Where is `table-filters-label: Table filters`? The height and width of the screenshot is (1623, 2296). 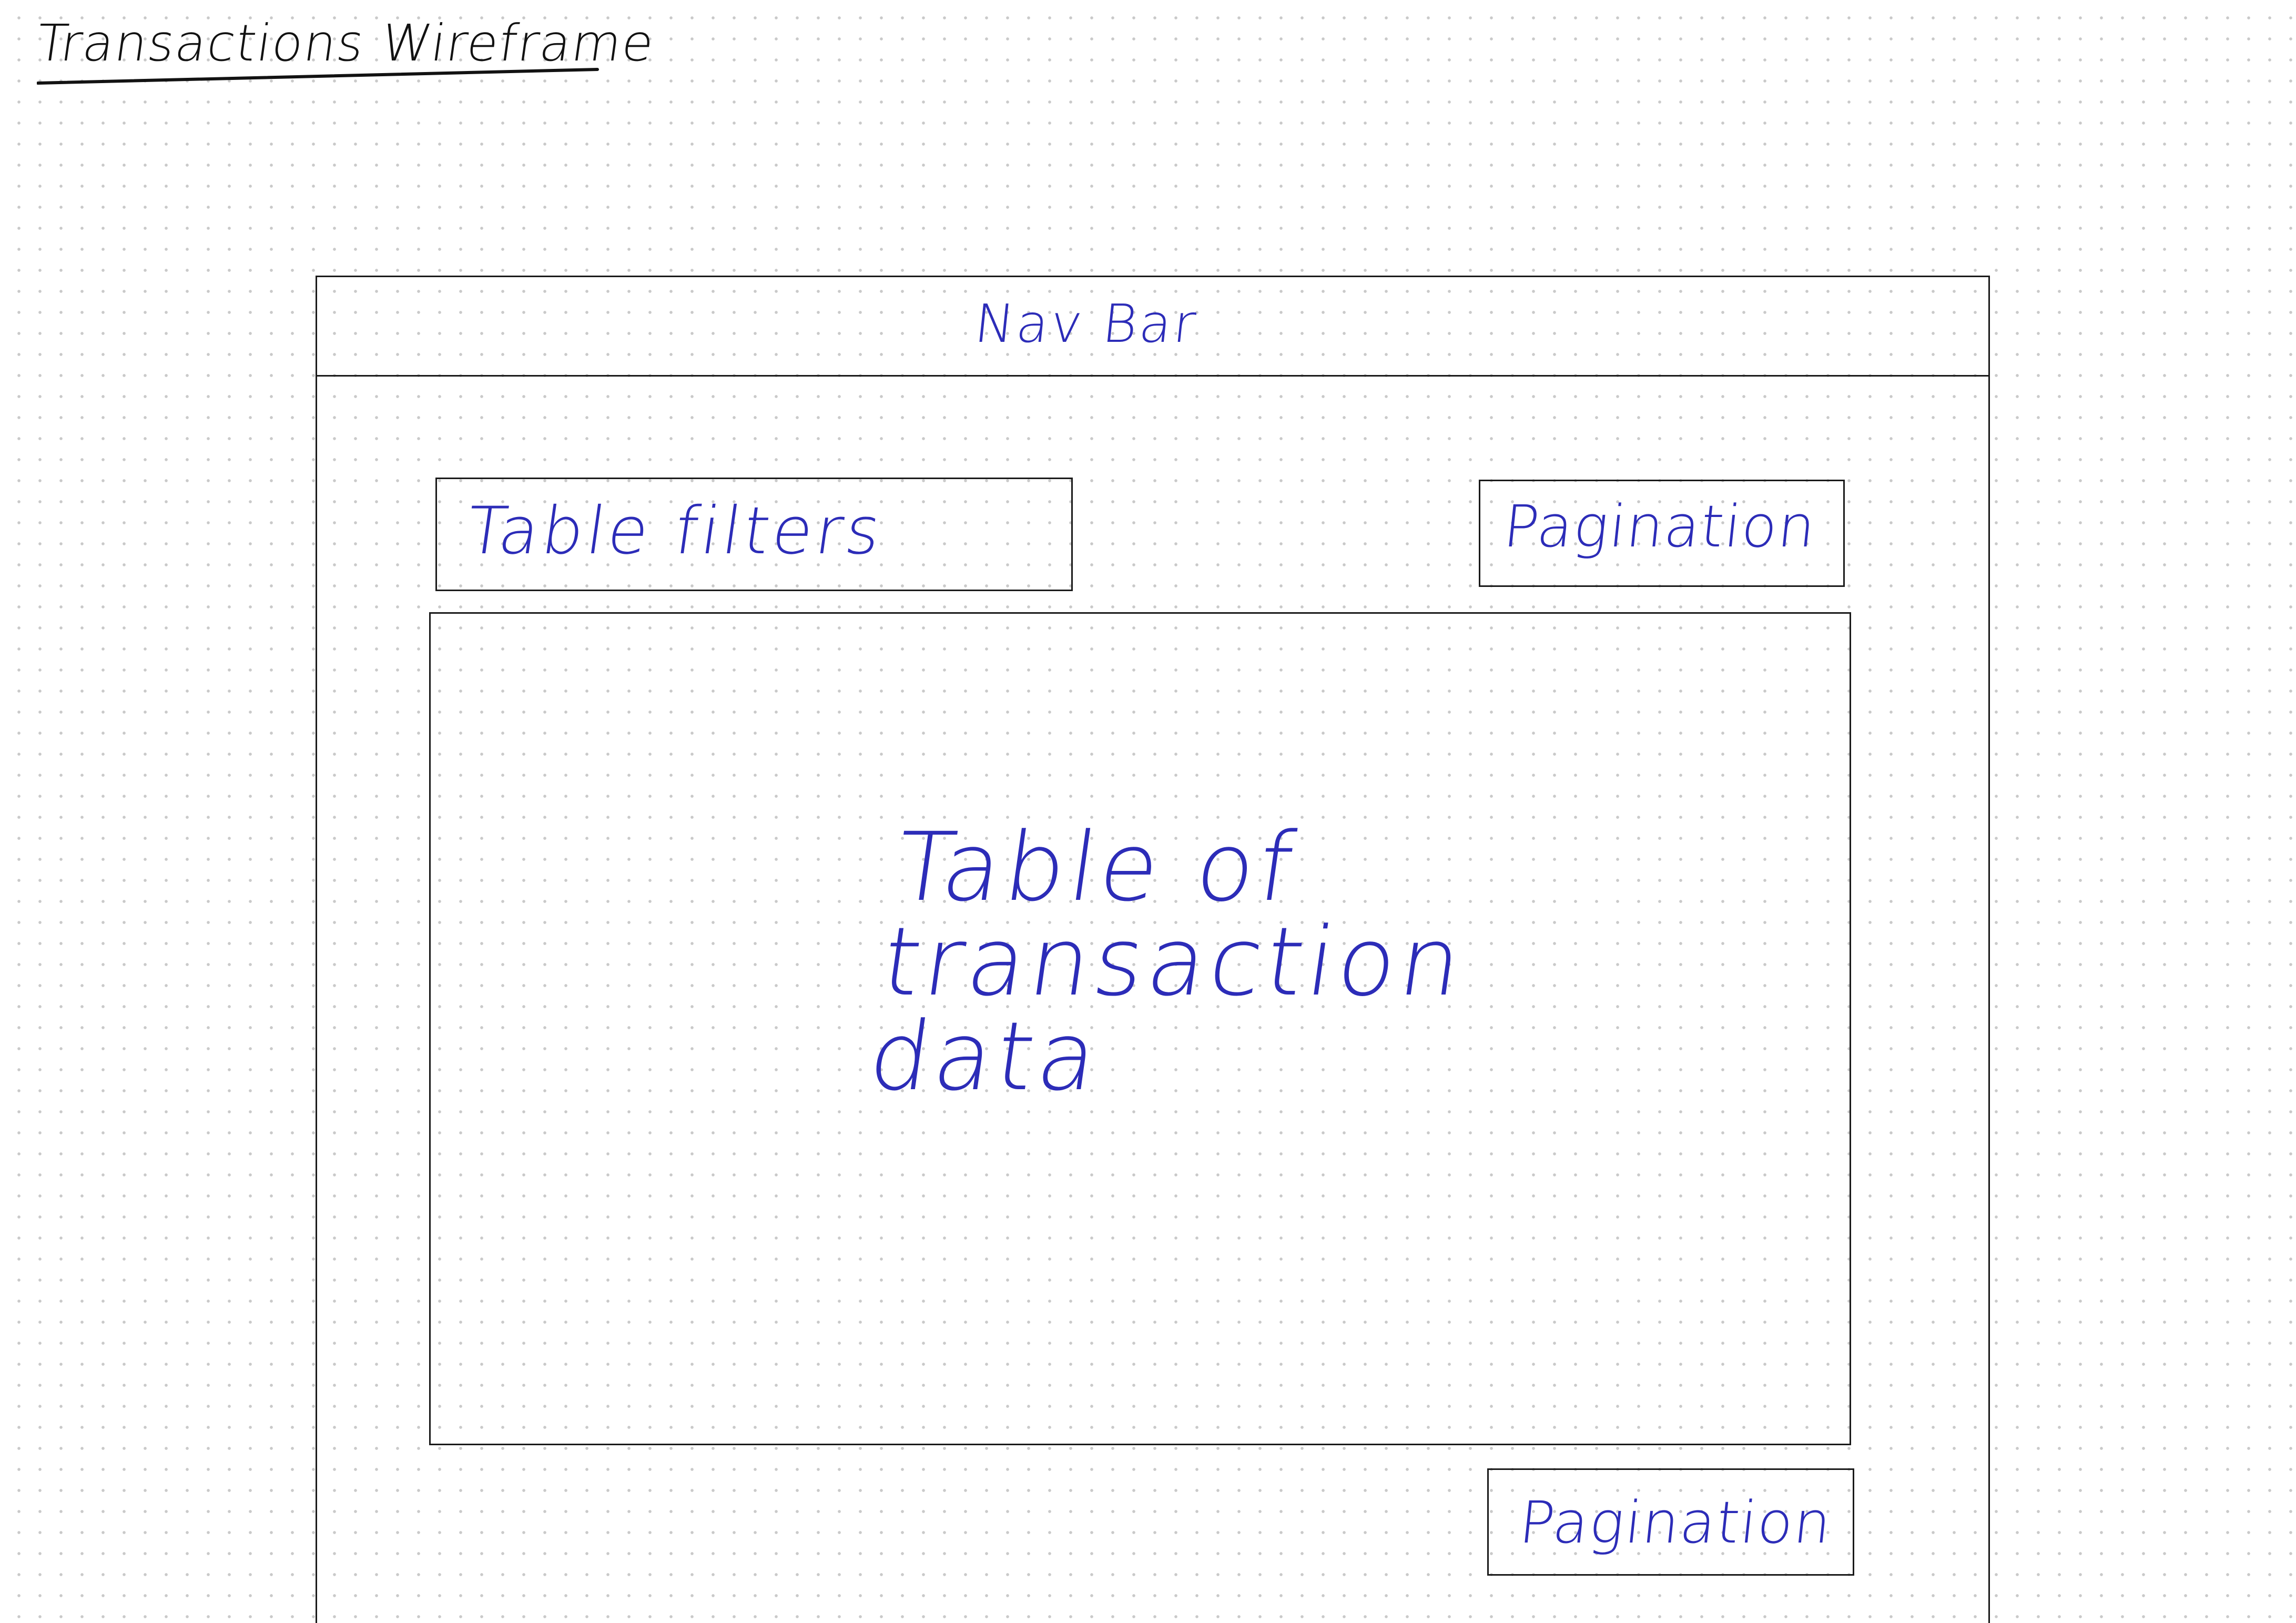
table-filters-label: Table filters is located at coordinates (675, 531).